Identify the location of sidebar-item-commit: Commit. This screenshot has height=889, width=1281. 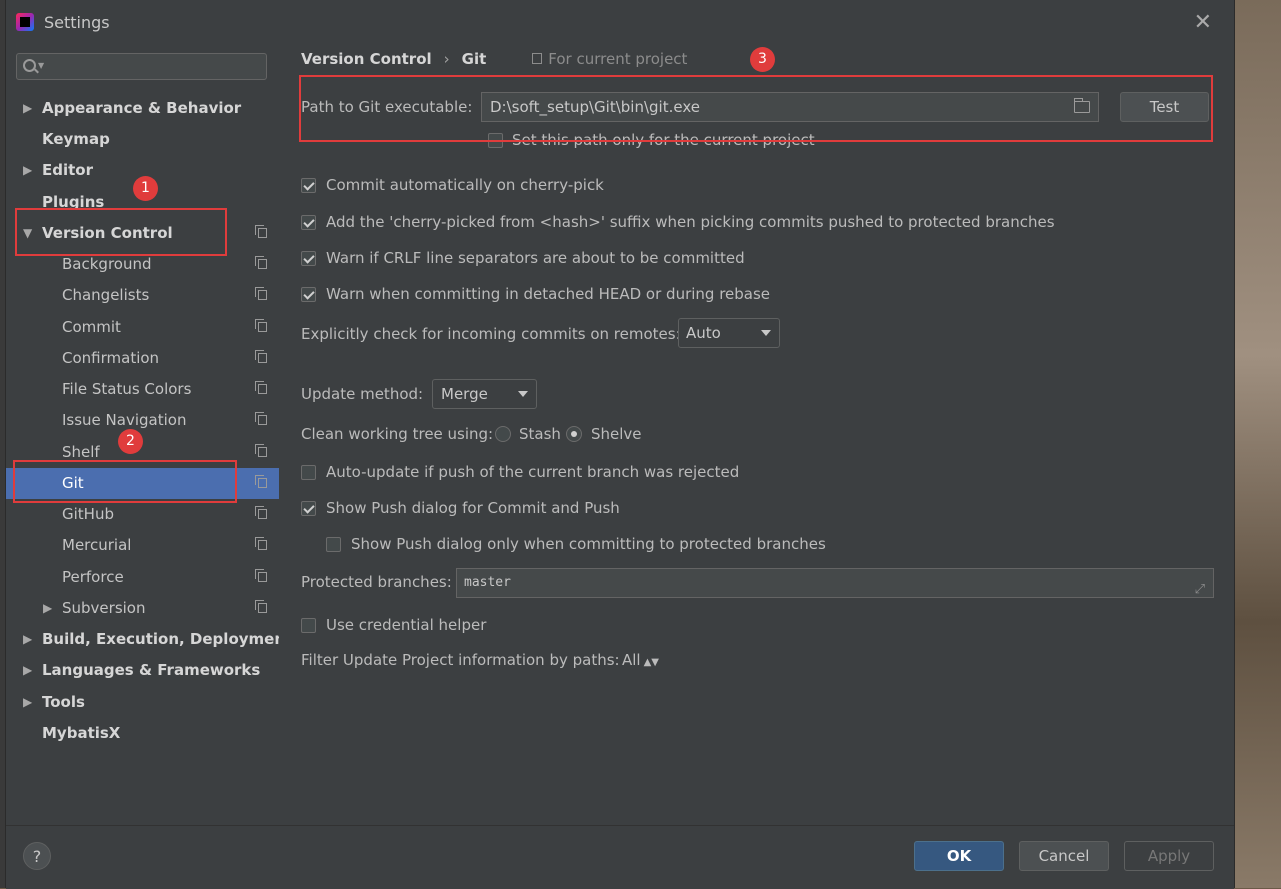
(142, 327).